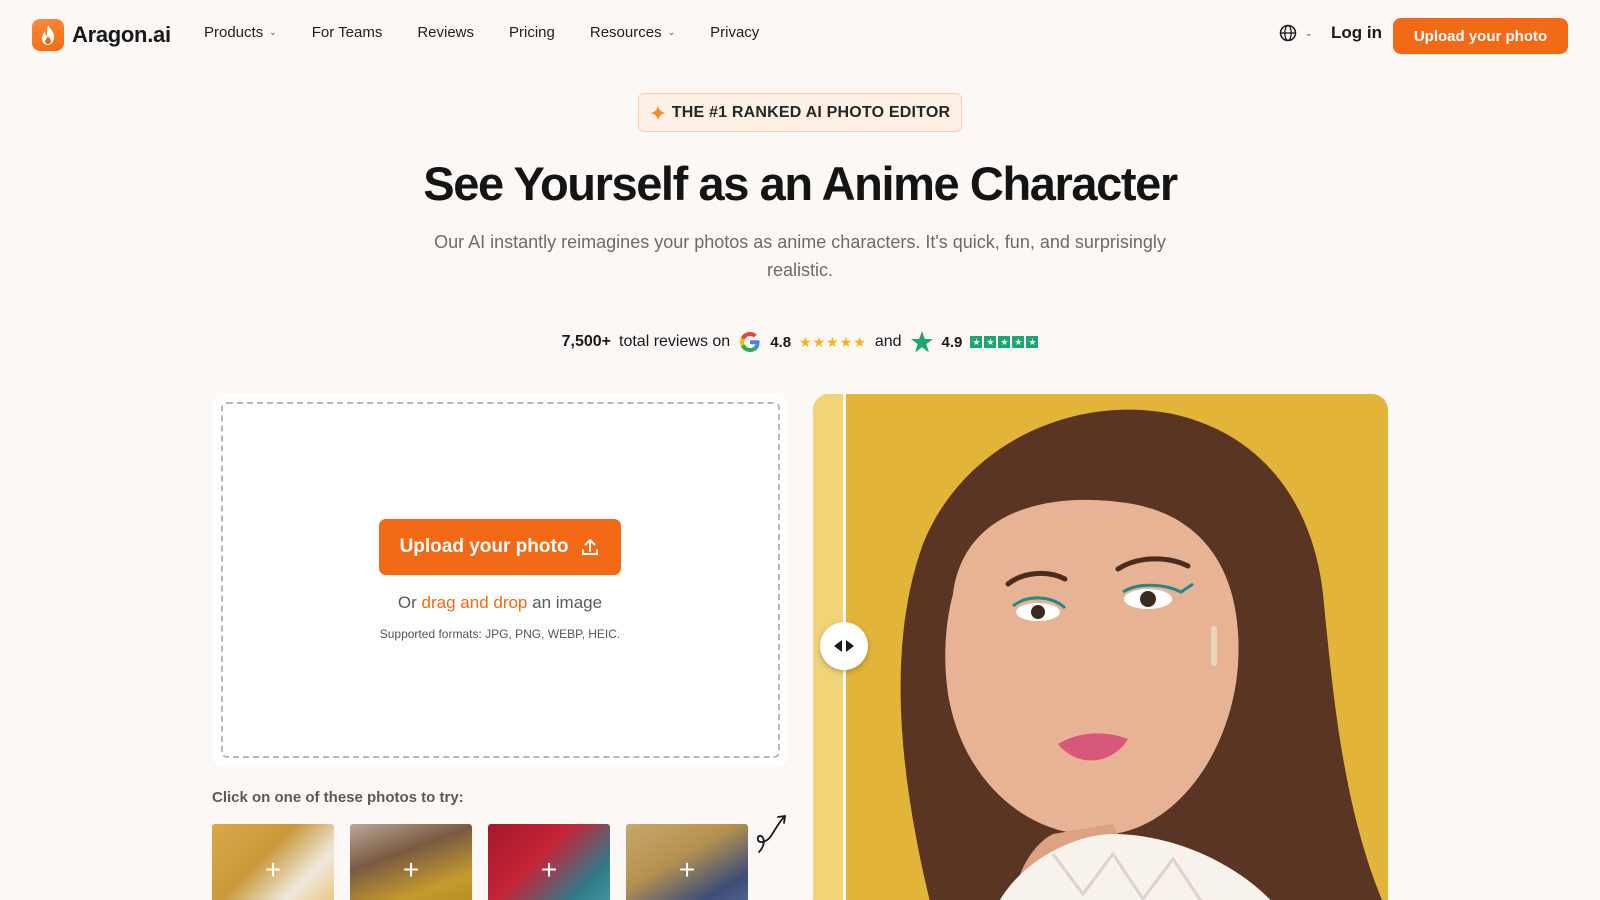  Describe the element at coordinates (475, 602) in the screenshot. I see `drag-drop-link: drag and drop` at that location.